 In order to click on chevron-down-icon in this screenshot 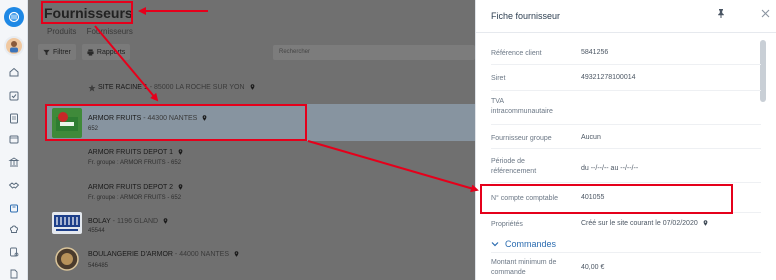, I will do `click(495, 244)`.